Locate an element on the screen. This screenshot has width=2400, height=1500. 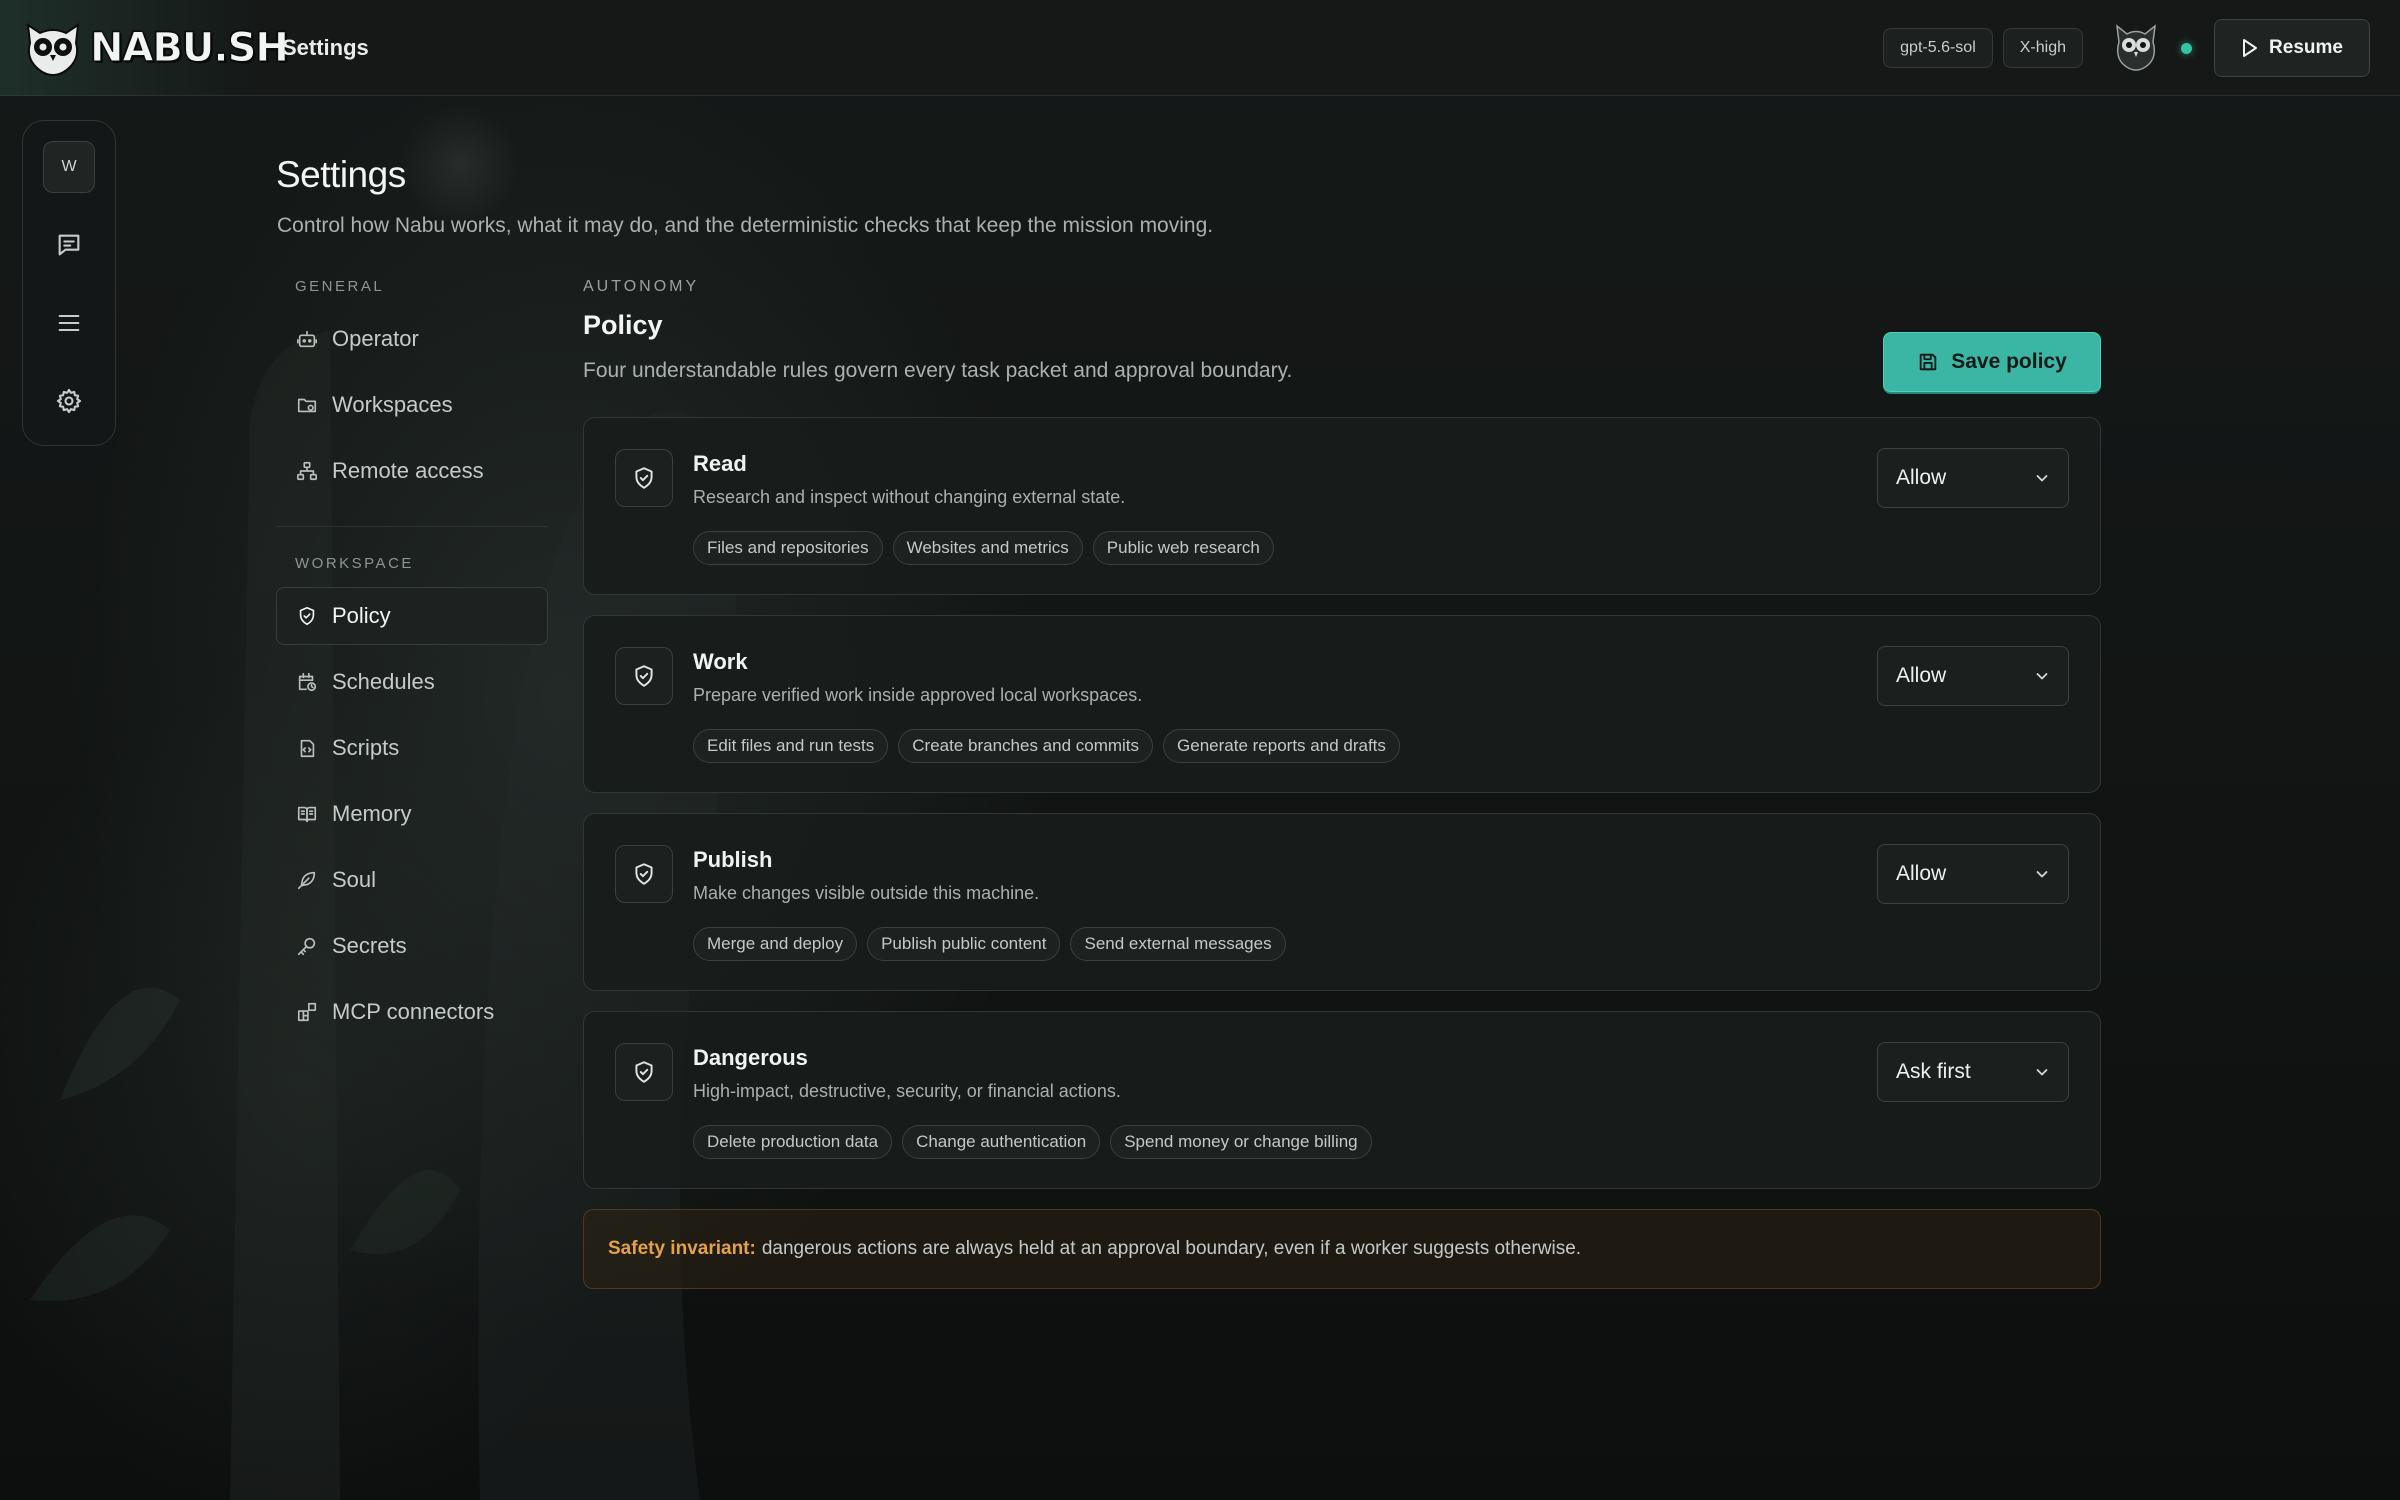
folder-icon is located at coordinates (307, 405).